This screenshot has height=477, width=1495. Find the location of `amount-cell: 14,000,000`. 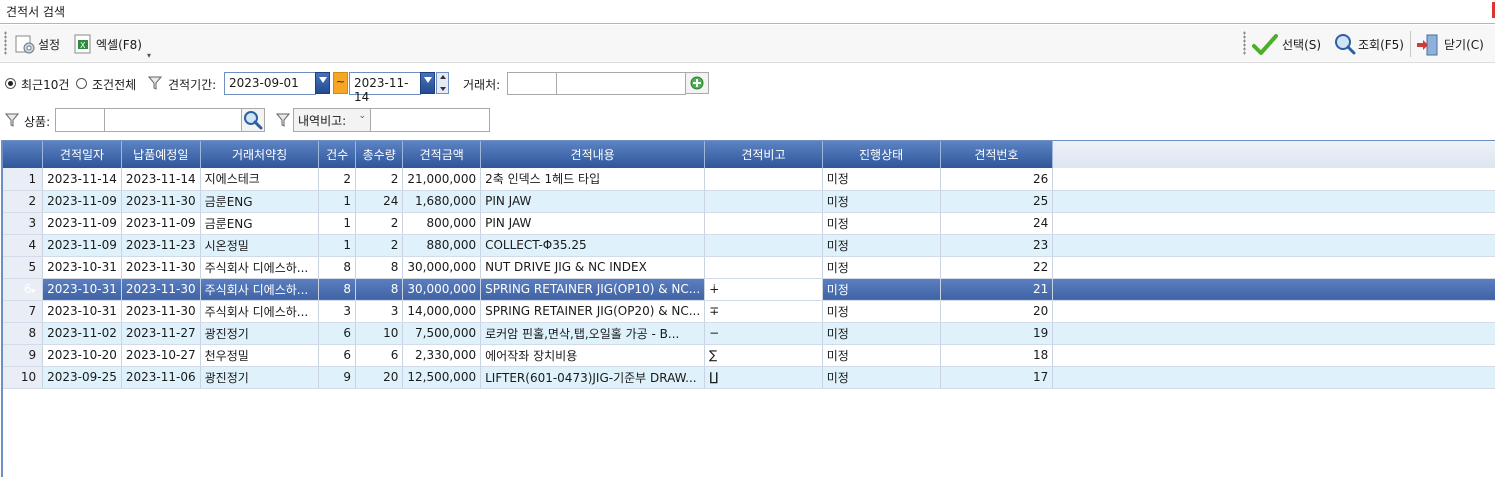

amount-cell: 14,000,000 is located at coordinates (442, 311).